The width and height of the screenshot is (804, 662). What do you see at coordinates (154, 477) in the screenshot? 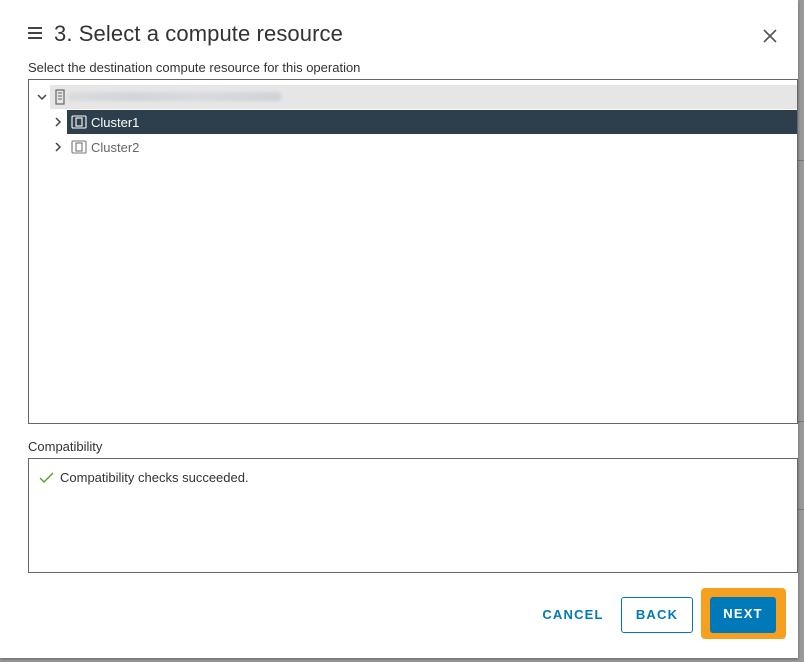
I see `compatibility-message: Compatibility checks succeeded.` at bounding box center [154, 477].